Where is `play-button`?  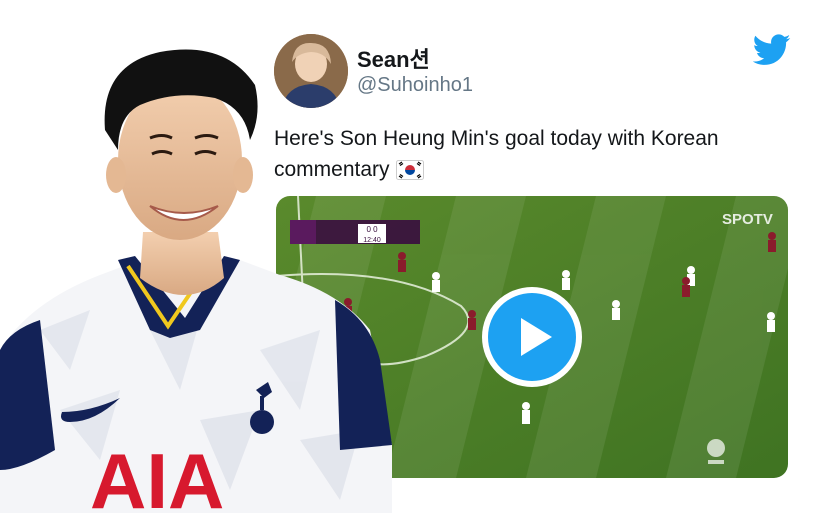 play-button is located at coordinates (532, 337).